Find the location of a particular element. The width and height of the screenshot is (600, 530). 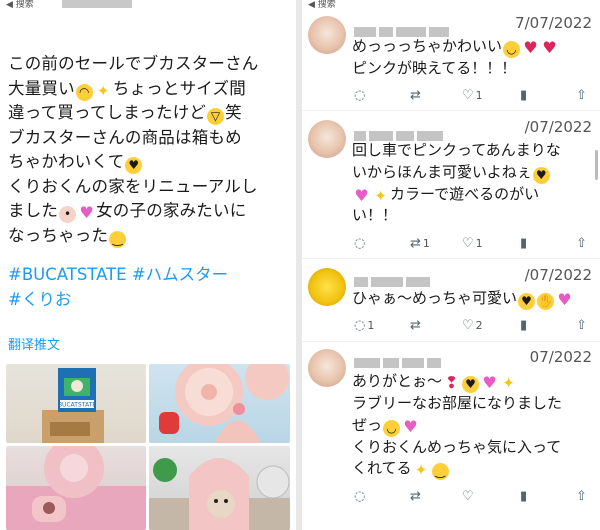

exclamation-emoji-icon: ❢ is located at coordinates (451, 382).